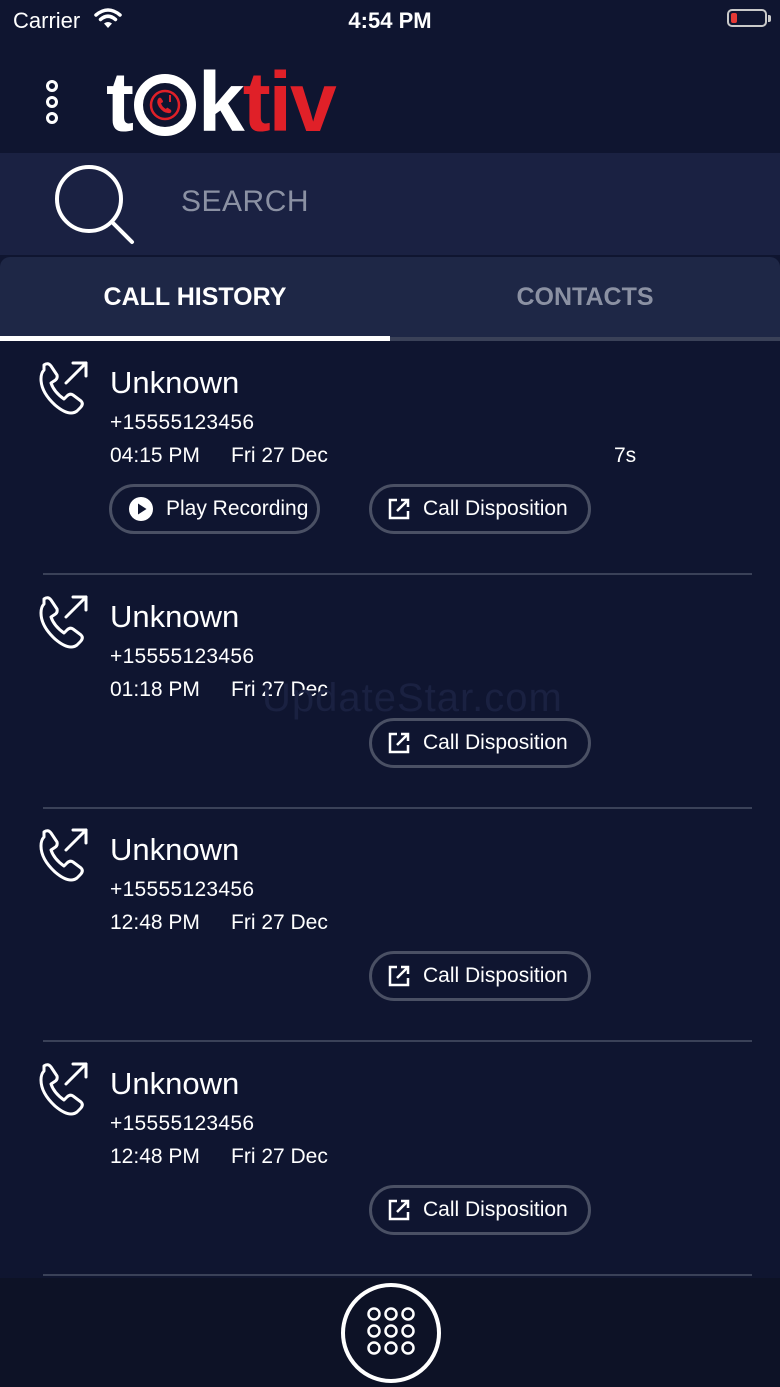 This screenshot has height=1387, width=780. I want to click on play-recording-label: Play Recording, so click(237, 508).